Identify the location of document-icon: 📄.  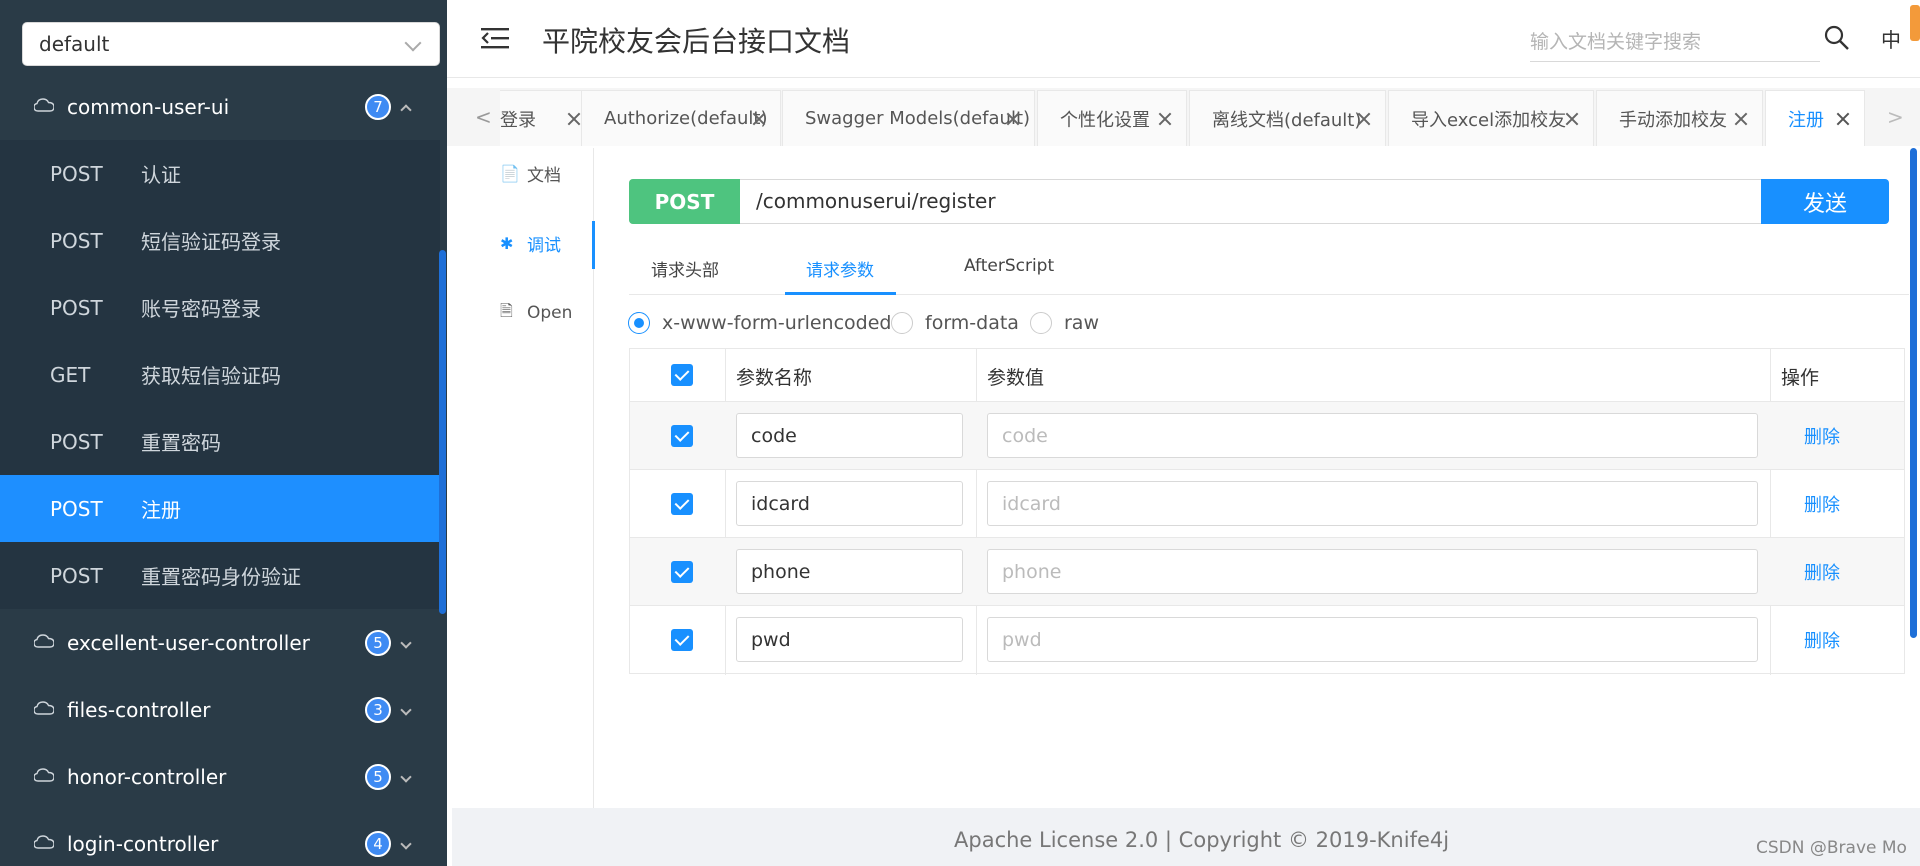
(510, 173).